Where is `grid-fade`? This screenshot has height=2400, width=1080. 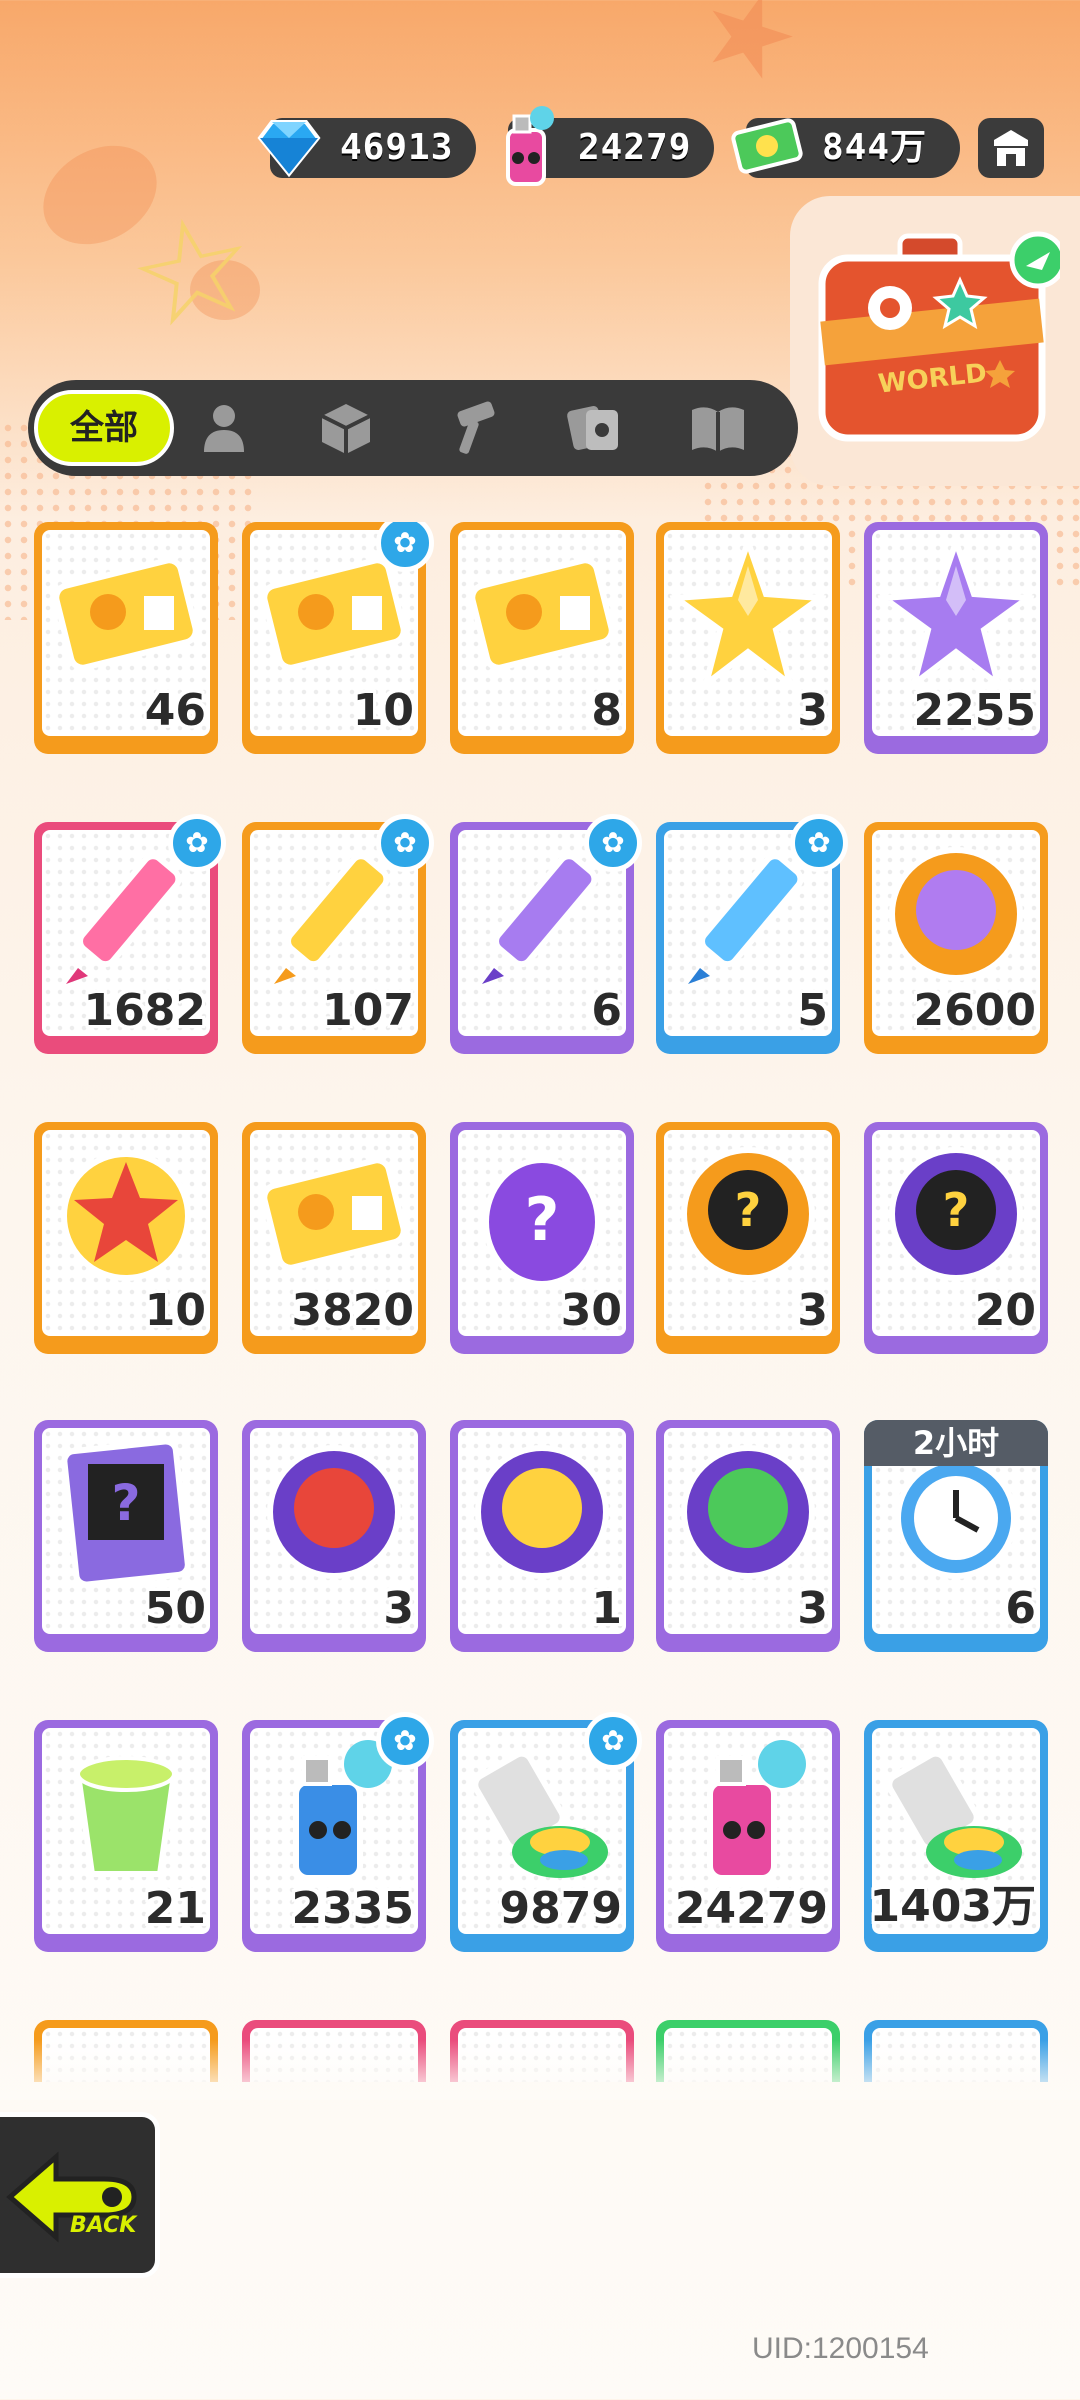 grid-fade is located at coordinates (540, 2070).